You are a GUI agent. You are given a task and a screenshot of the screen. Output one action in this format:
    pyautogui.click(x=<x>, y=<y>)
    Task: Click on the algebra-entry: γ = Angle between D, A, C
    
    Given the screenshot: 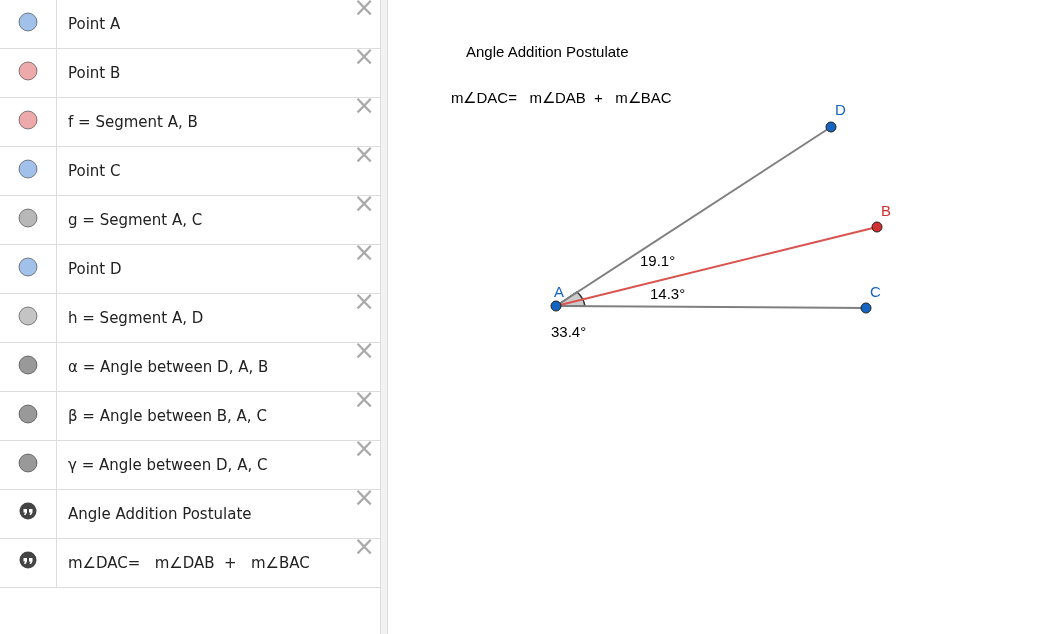 What is the action you would take?
    pyautogui.click(x=168, y=465)
    